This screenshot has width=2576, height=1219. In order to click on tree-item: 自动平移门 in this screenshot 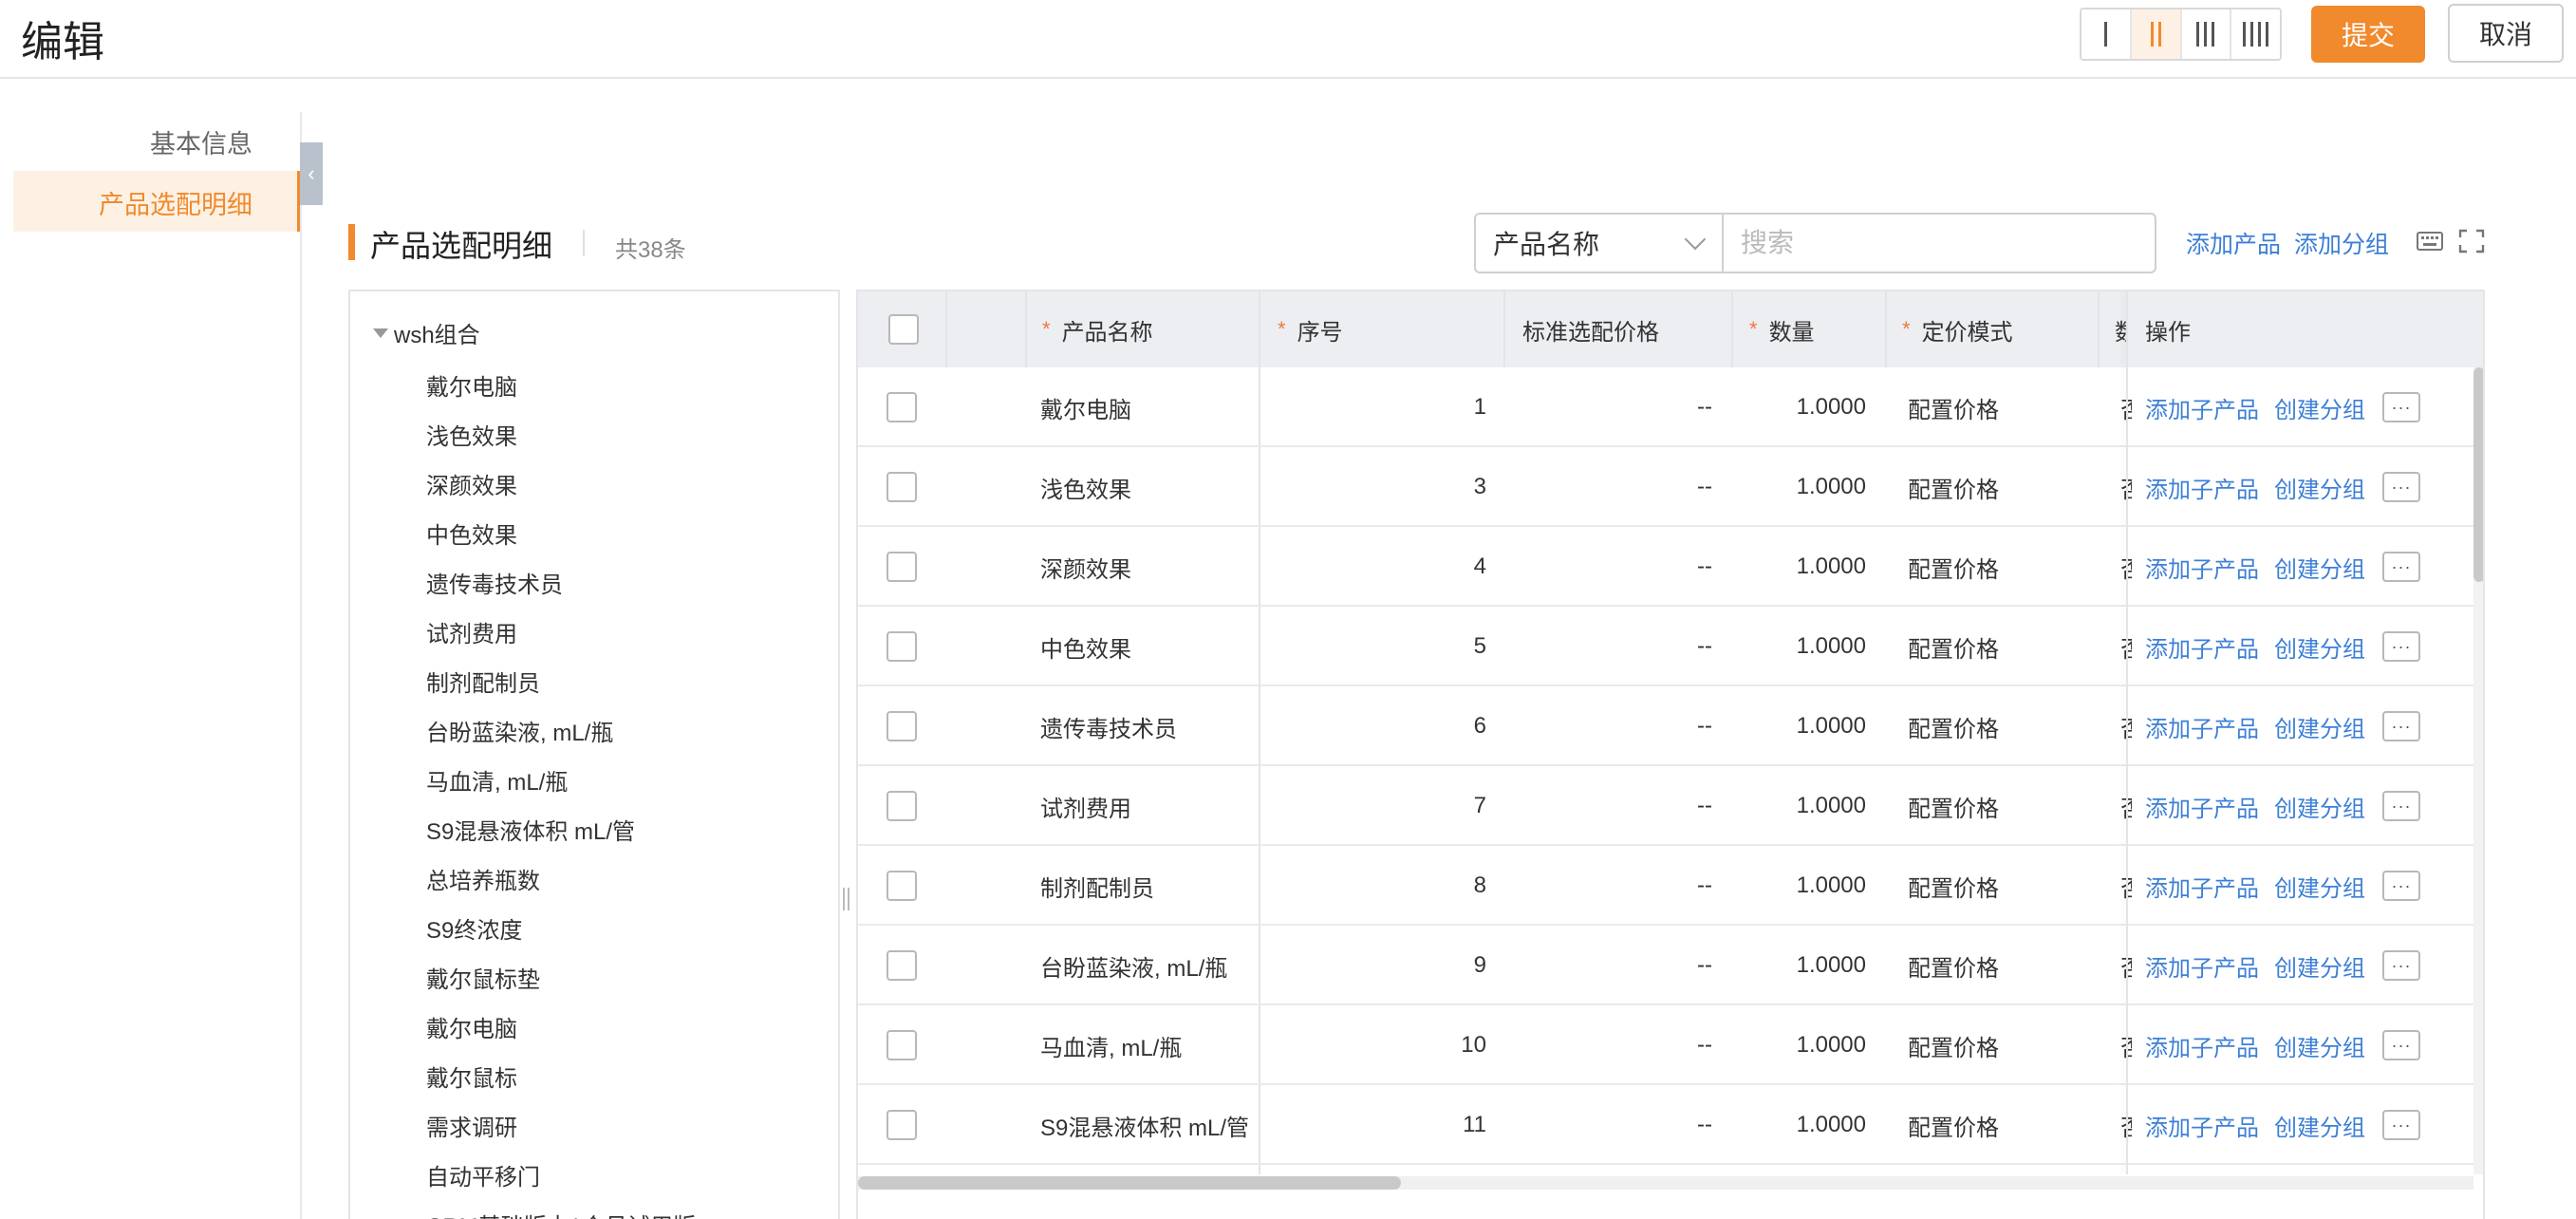, I will do `click(561, 1178)`.